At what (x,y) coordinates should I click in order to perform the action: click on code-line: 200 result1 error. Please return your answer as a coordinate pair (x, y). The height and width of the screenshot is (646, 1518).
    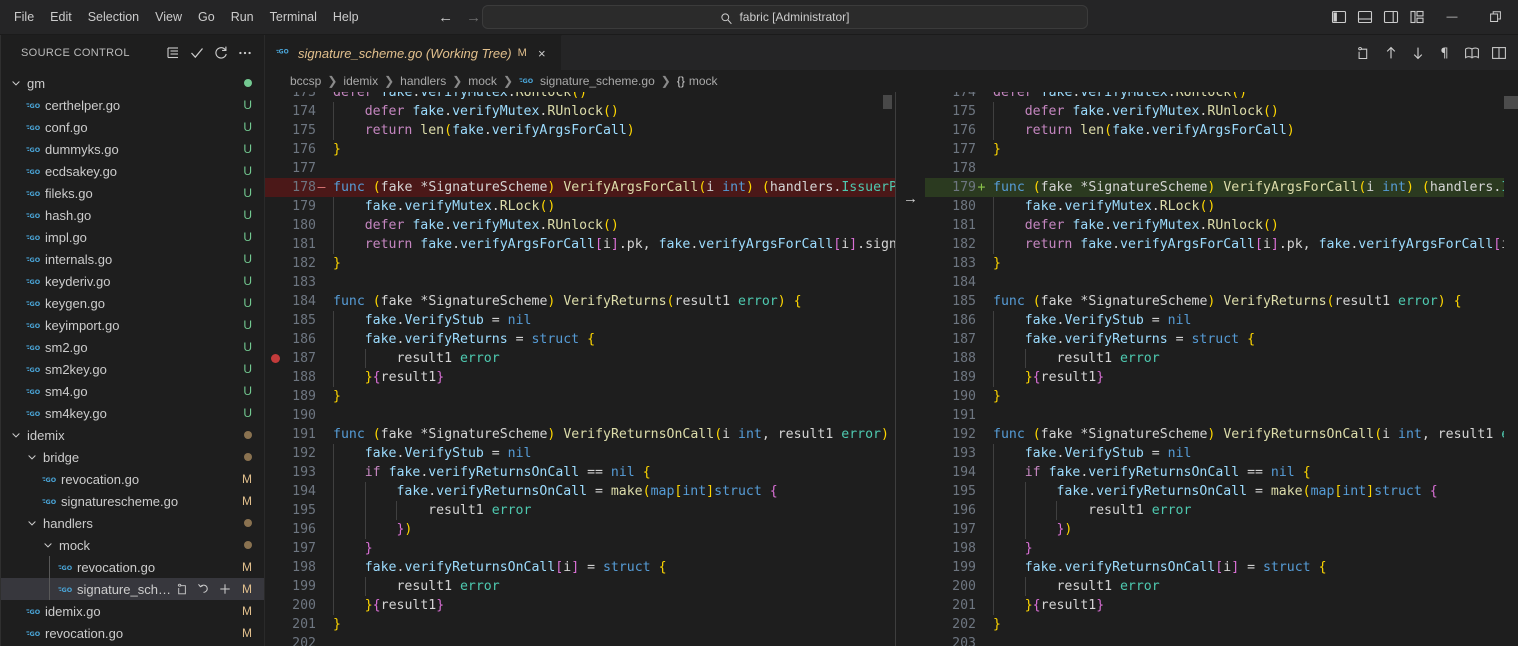
    Looking at the image, I should click on (1221, 586).